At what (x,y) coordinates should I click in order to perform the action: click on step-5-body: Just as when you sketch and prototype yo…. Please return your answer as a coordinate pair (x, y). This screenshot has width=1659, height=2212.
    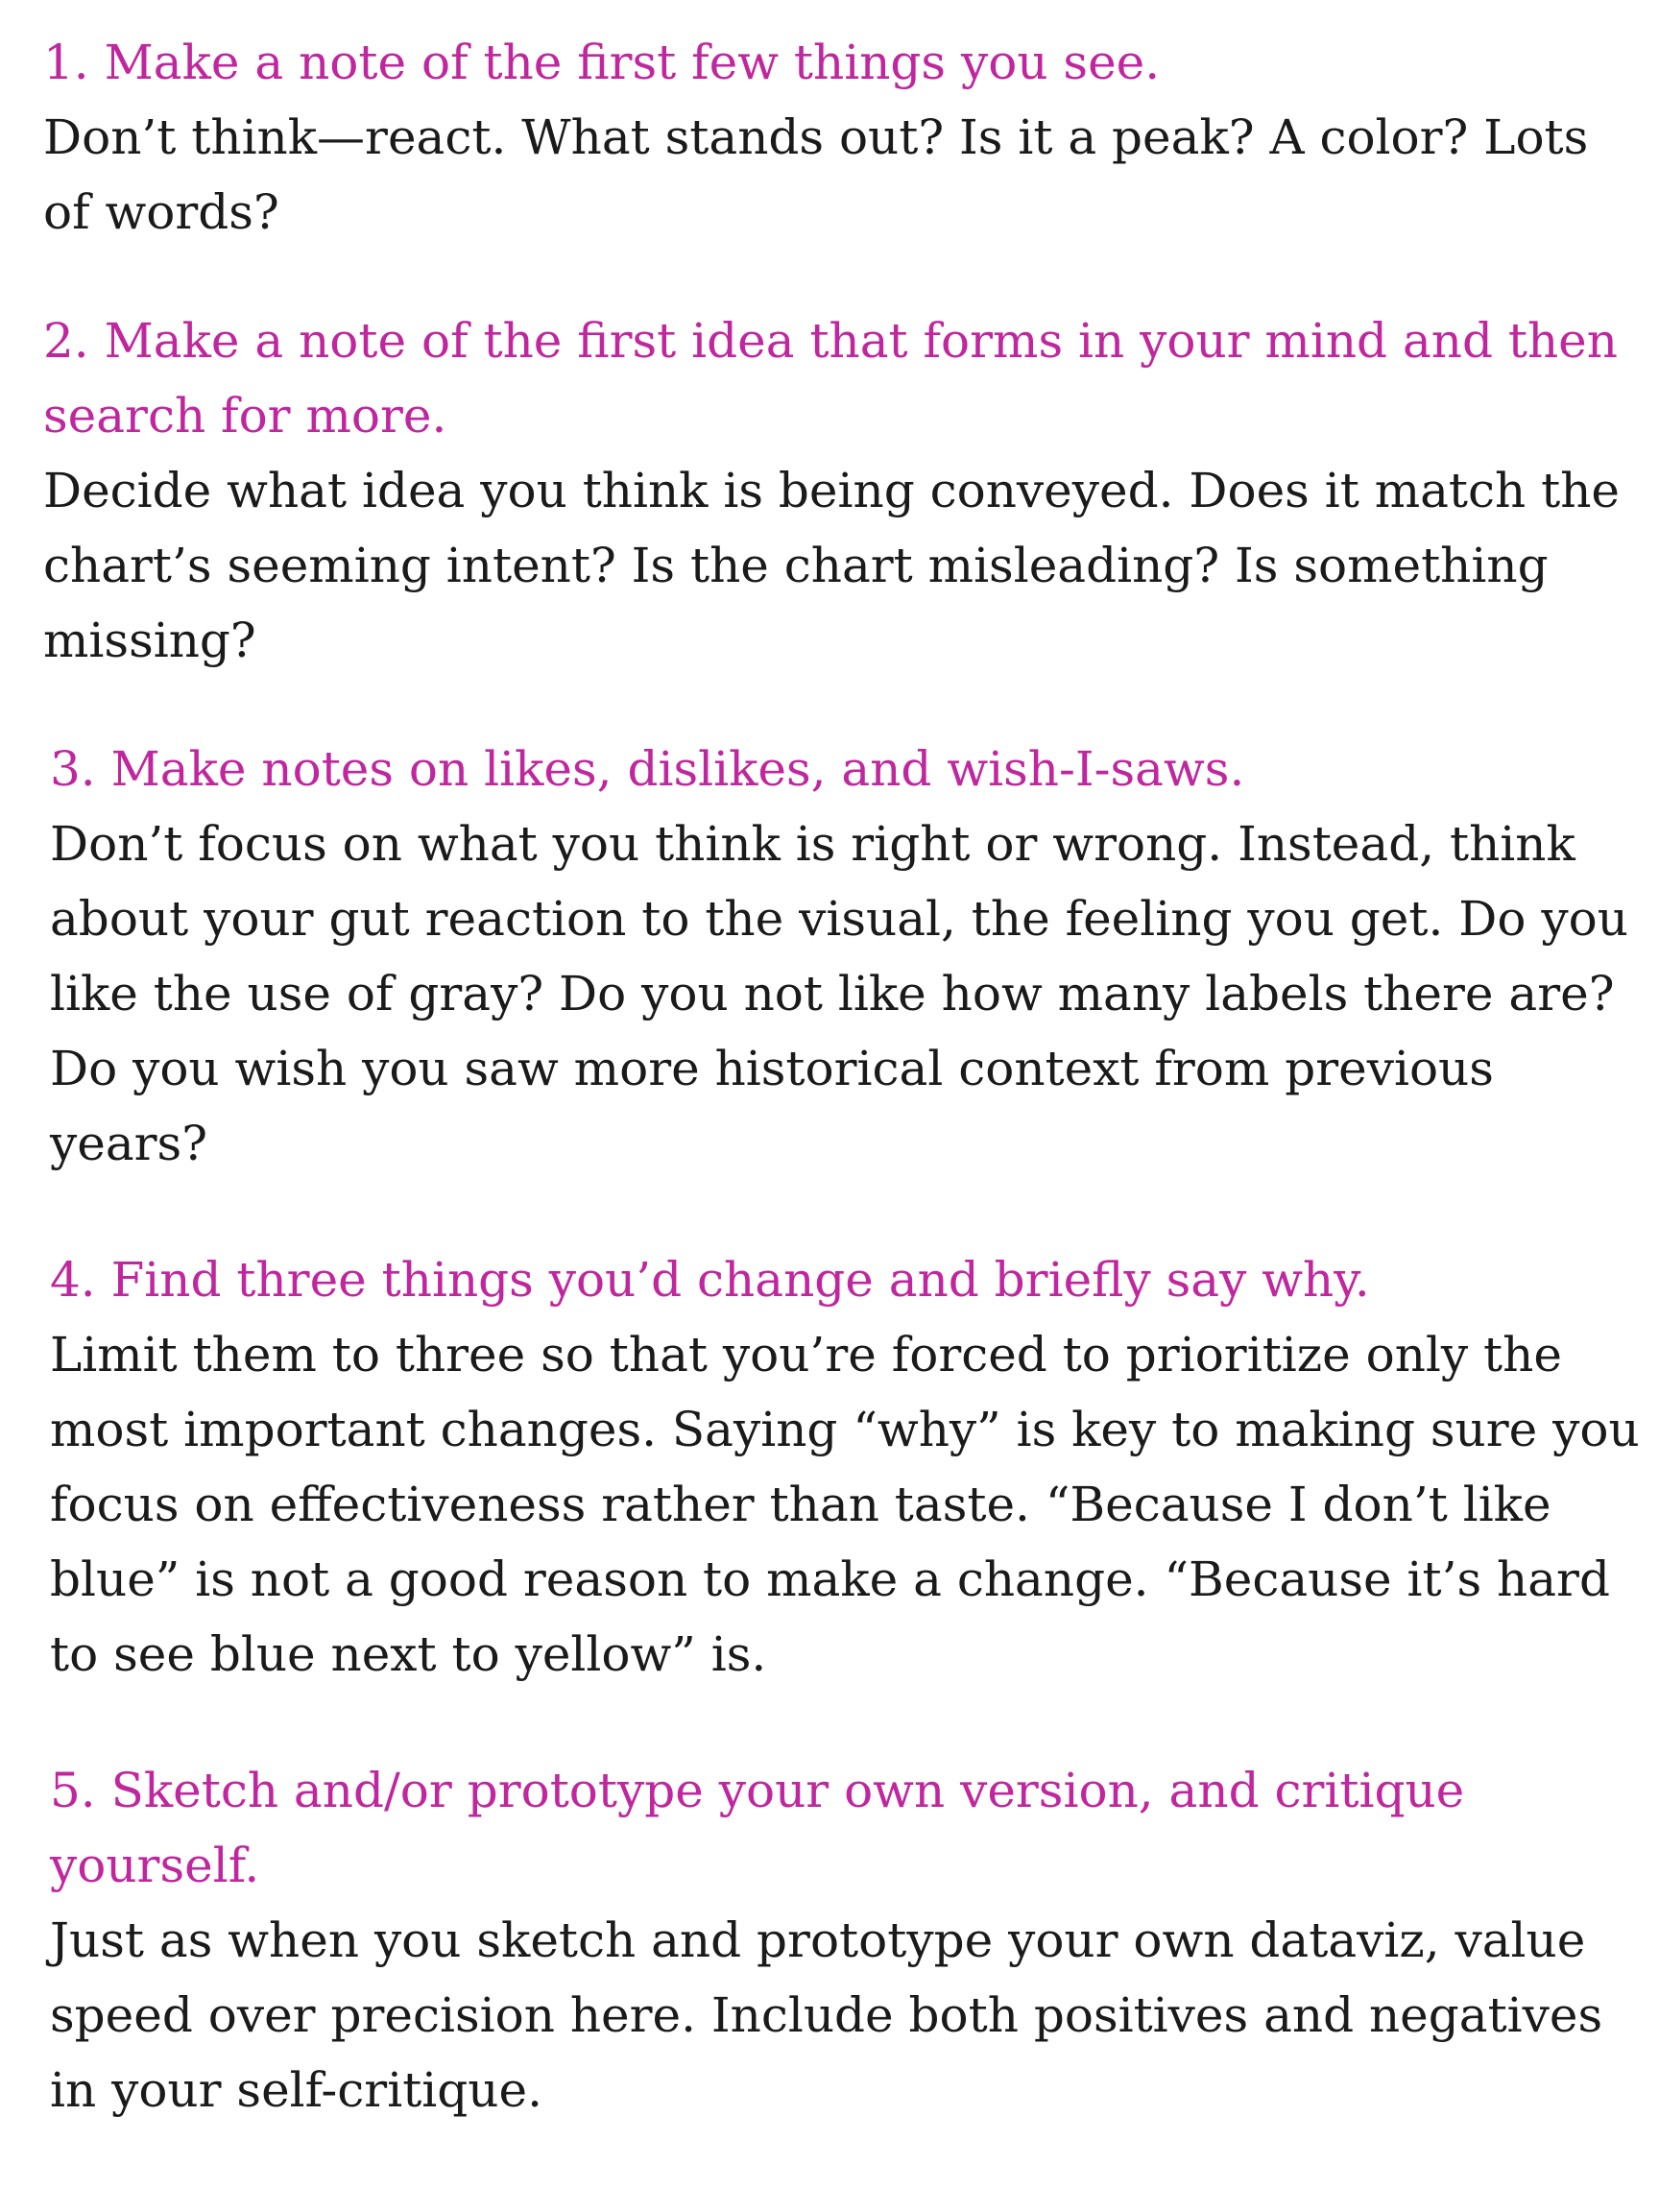
    Looking at the image, I should click on (826, 2015).